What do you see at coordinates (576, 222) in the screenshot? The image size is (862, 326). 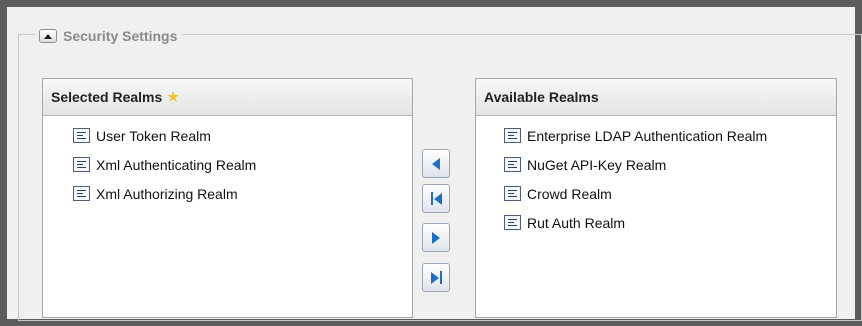 I see `list-item-label: Rut Auth Realm` at bounding box center [576, 222].